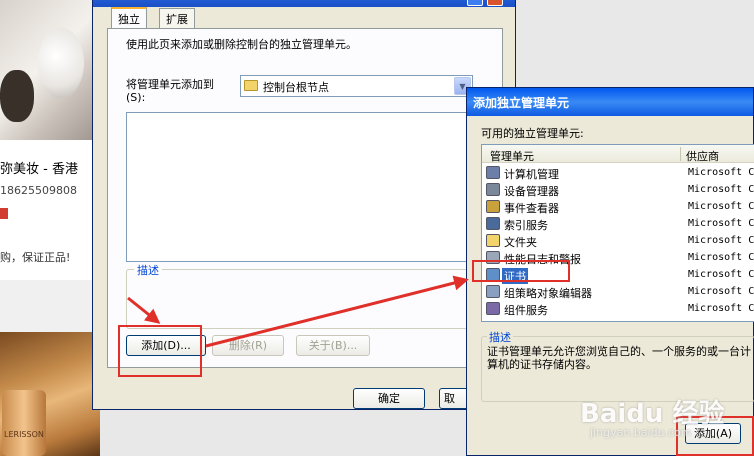  I want to click on snapin-row: 文件夹 Microsoft C, so click(618, 240).